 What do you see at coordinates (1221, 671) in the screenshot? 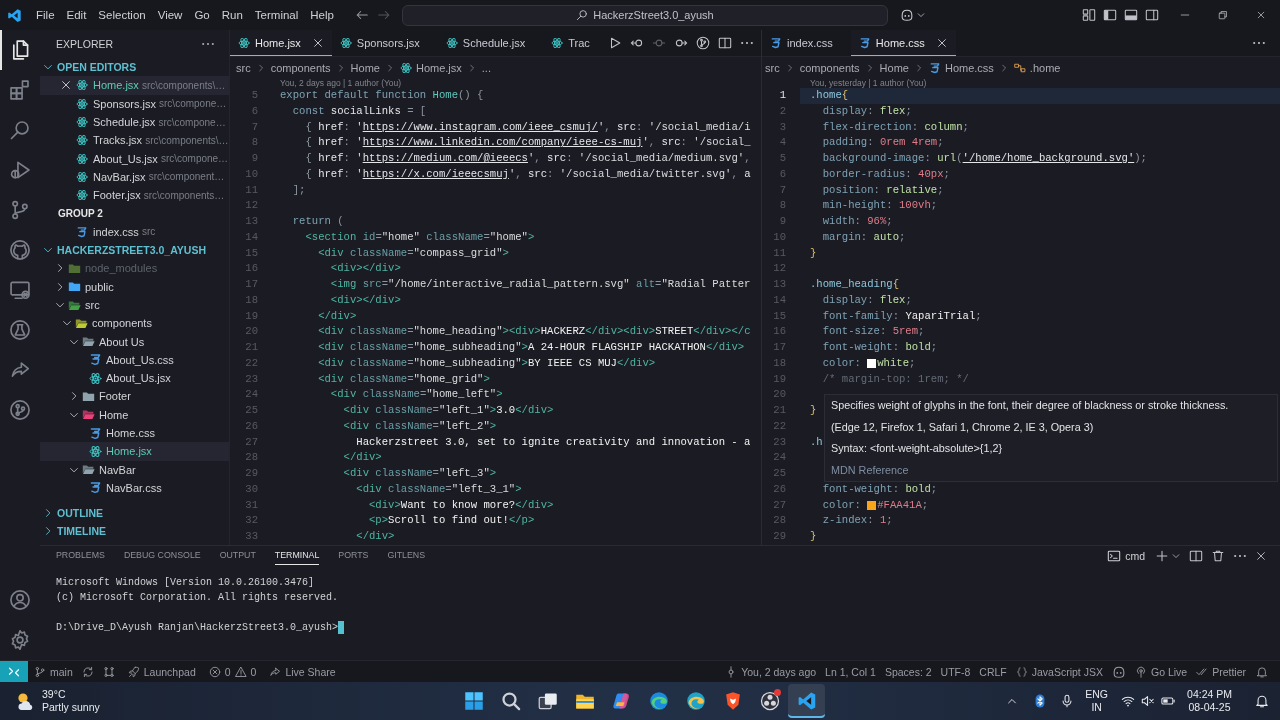
I see `formatter-status: Prettier` at bounding box center [1221, 671].